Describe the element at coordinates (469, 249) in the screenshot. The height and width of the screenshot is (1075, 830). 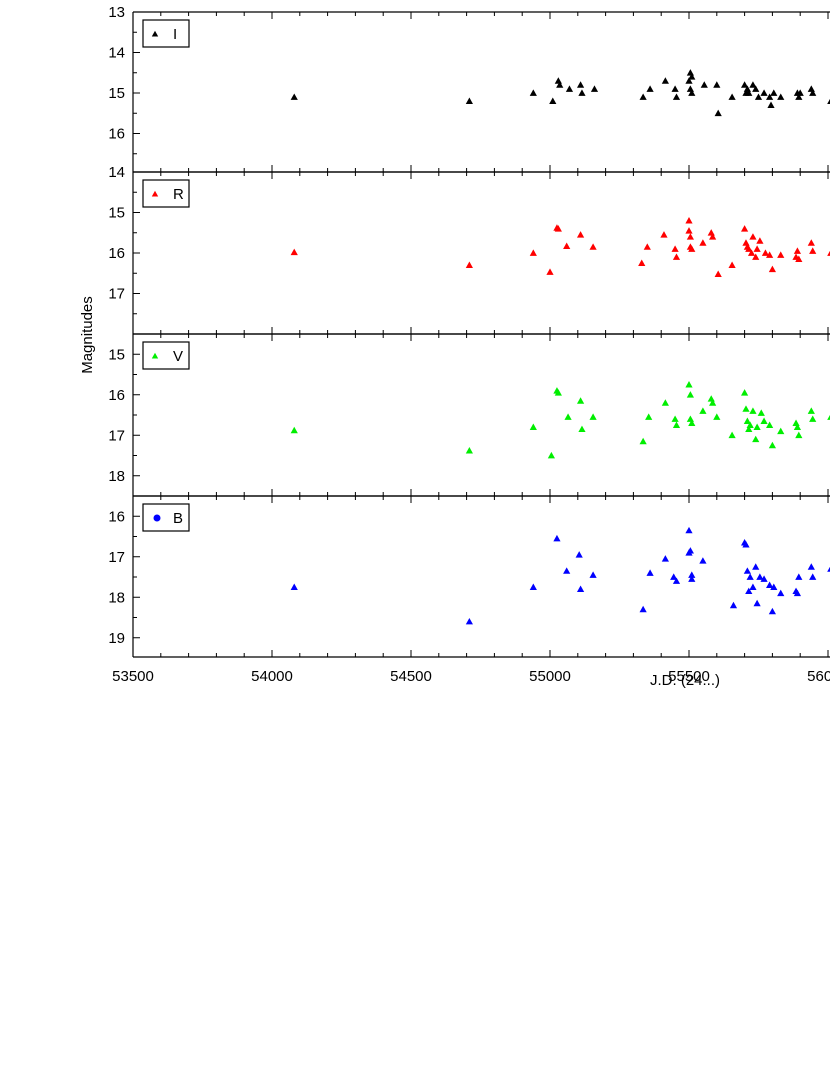
I see `panel-r: 14 15 16 17 R` at that location.